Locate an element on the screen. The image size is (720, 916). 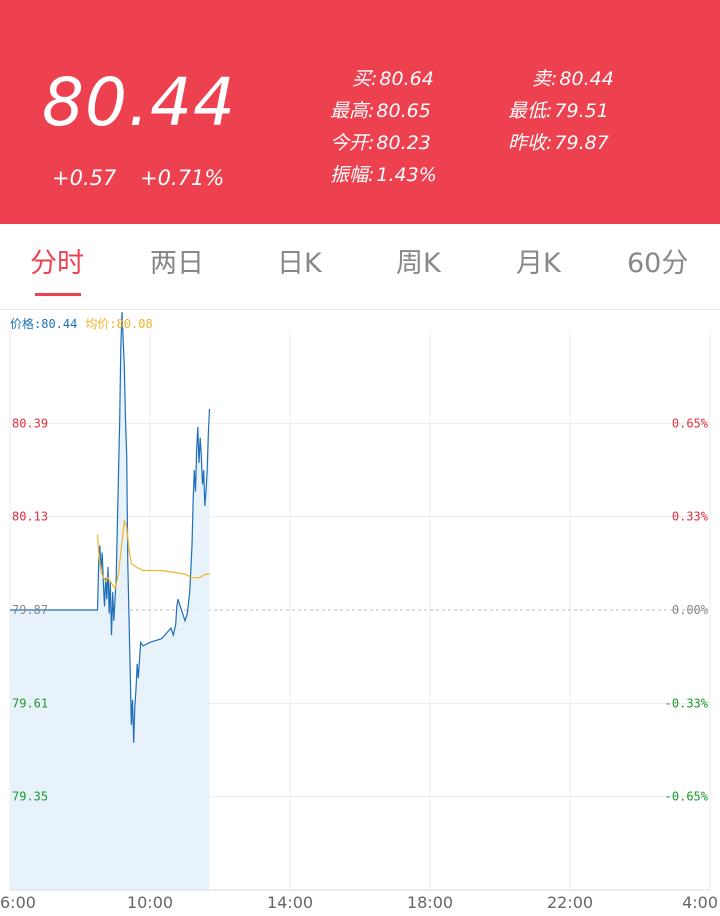
stat-low: 最低: 79.51 is located at coordinates (558, 111).